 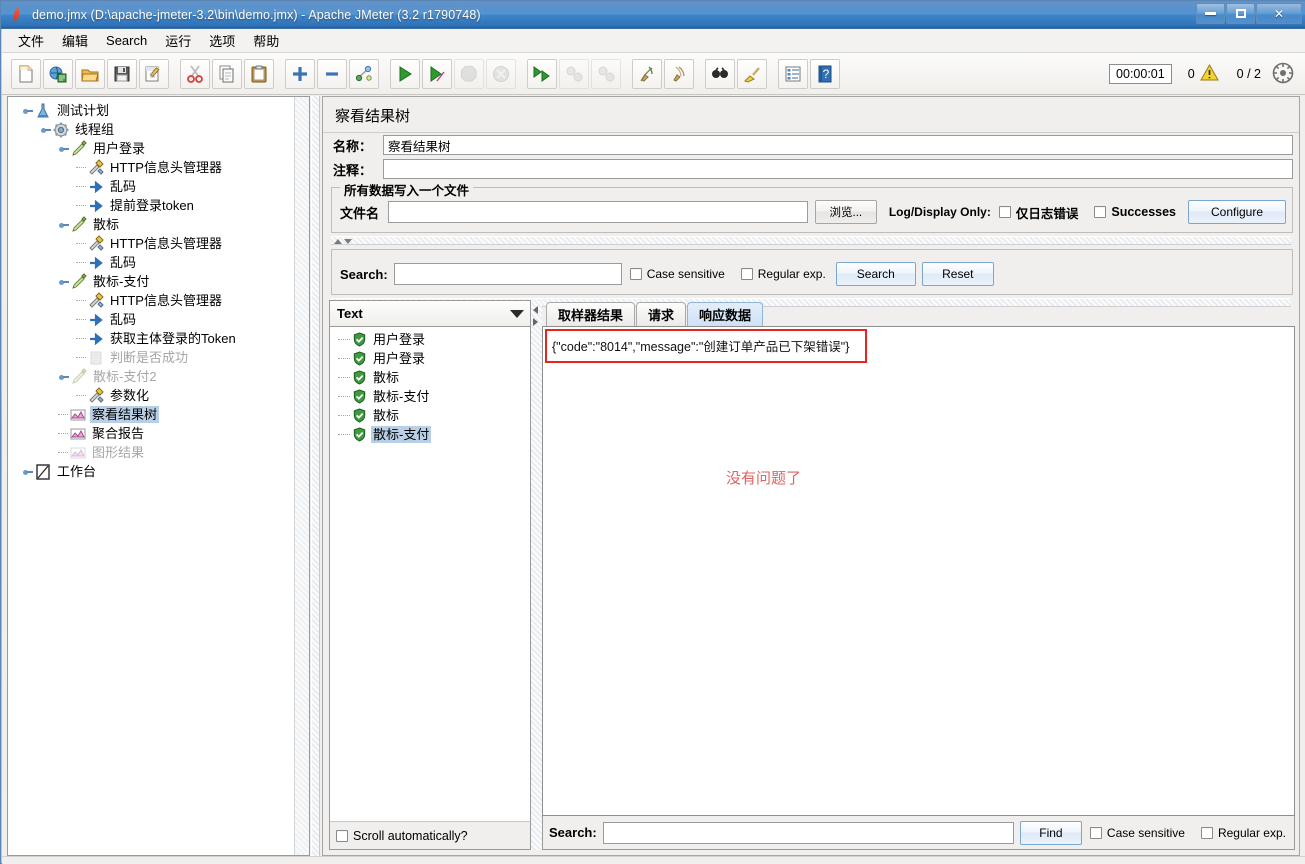 What do you see at coordinates (793, 73) in the screenshot?
I see `function-helper-icon` at bounding box center [793, 73].